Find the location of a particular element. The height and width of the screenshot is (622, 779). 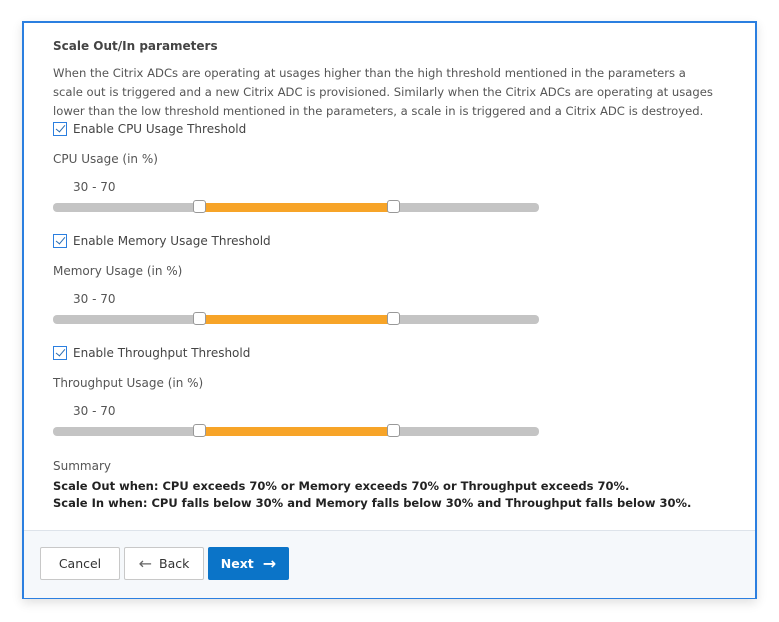

checkbox-label: Enable Memory Usage Threshold is located at coordinates (172, 241).